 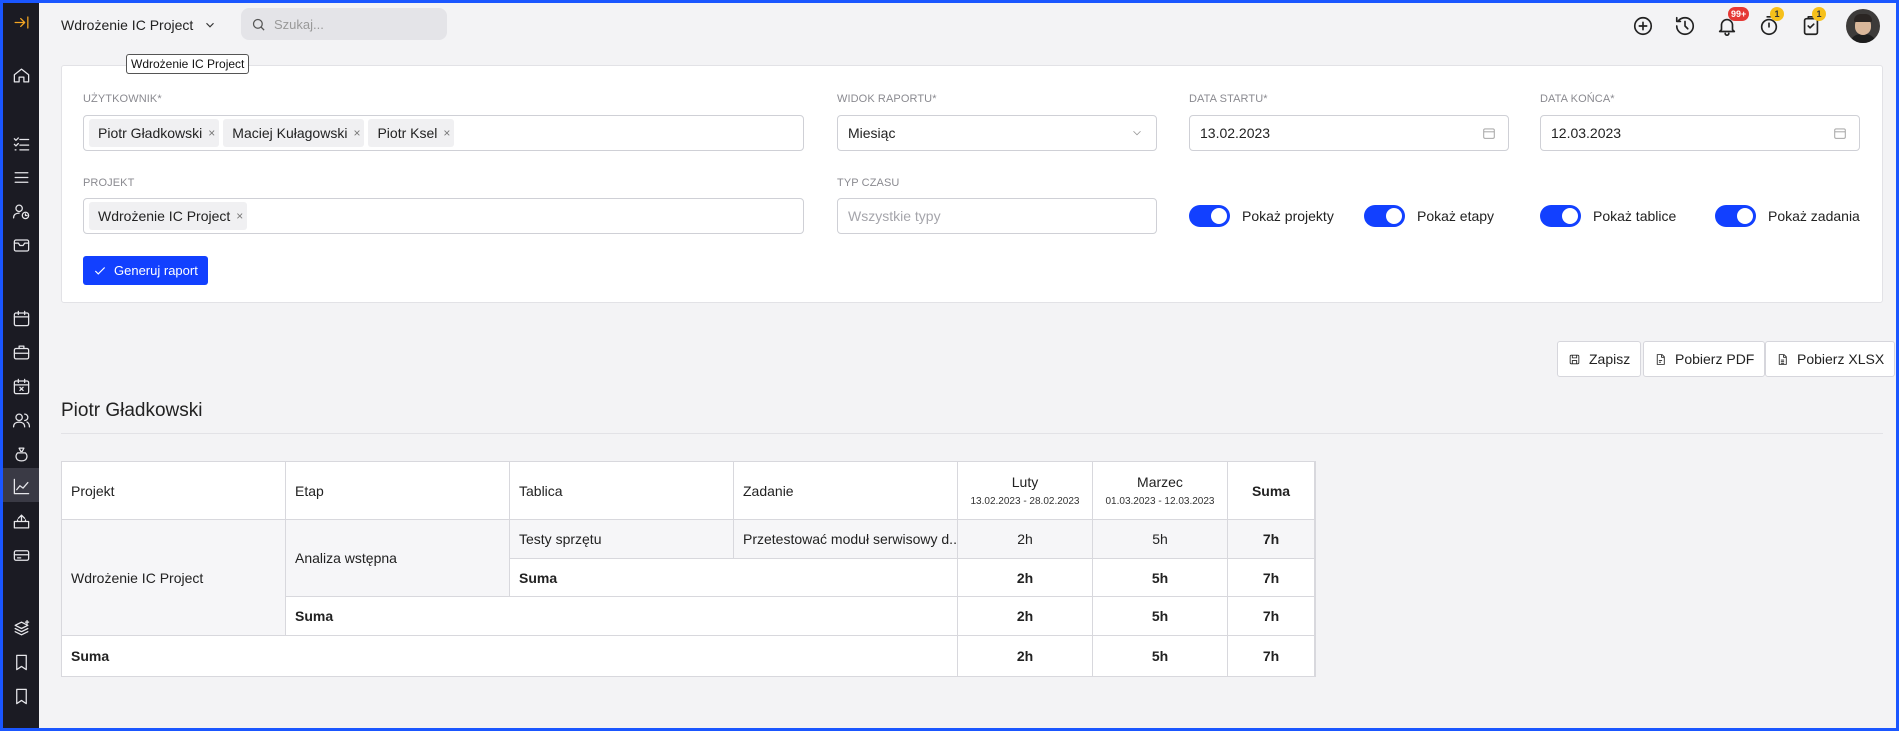 What do you see at coordinates (1577, 99) in the screenshot?
I see `end-date-label: DATA KOŃCA*` at bounding box center [1577, 99].